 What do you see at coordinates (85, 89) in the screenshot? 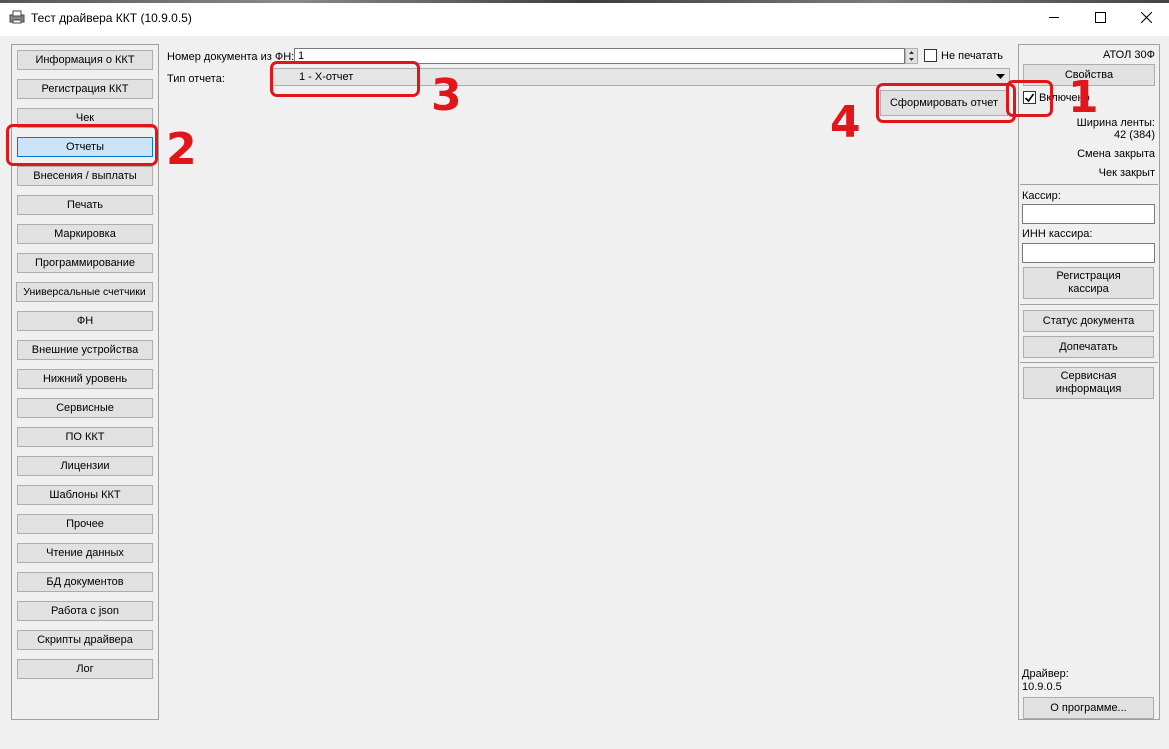
I see `nav-item: Регистрация ККТ` at bounding box center [85, 89].